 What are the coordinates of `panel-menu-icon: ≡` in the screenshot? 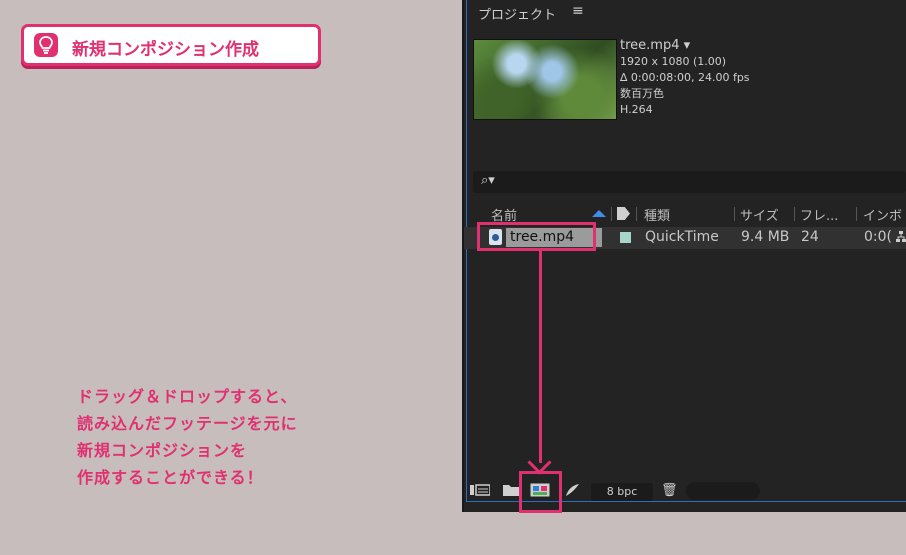 It's located at (578, 11).